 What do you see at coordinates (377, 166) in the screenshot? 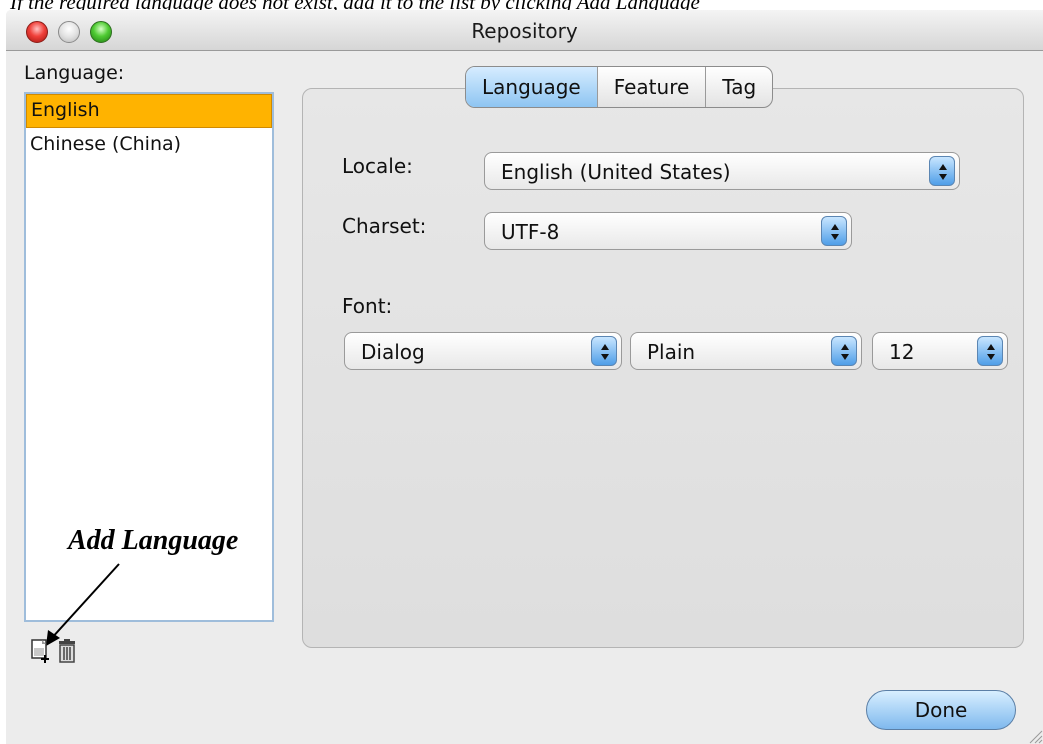
I see `locale-label: Locale:` at bounding box center [377, 166].